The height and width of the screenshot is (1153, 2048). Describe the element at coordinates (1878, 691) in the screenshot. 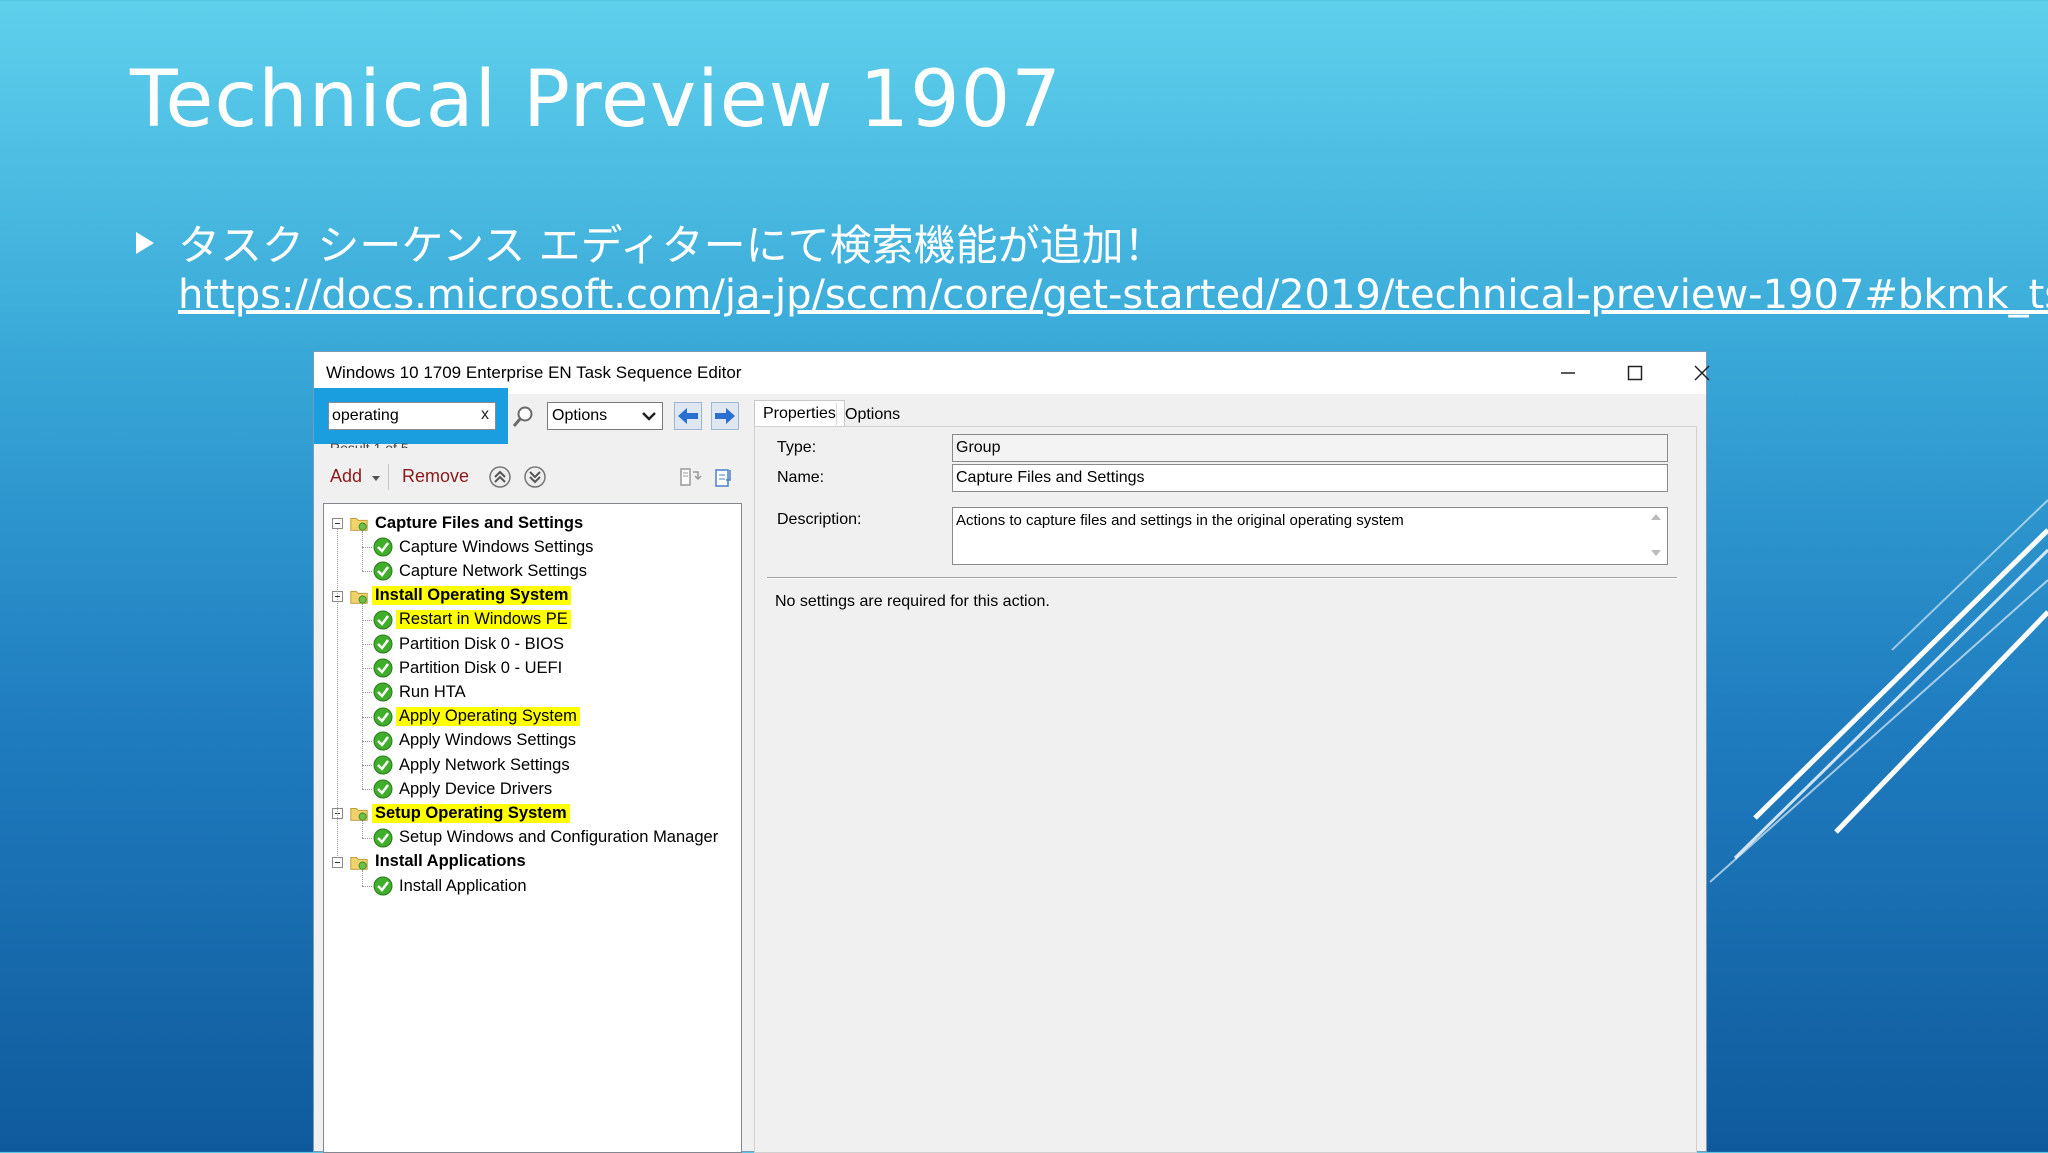

I see `decorative-lines` at that location.